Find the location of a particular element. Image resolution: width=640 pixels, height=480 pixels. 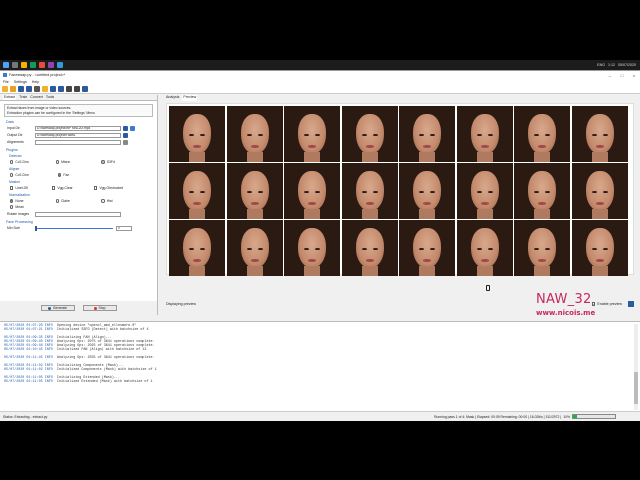

rotate-field is located at coordinates (78, 214).